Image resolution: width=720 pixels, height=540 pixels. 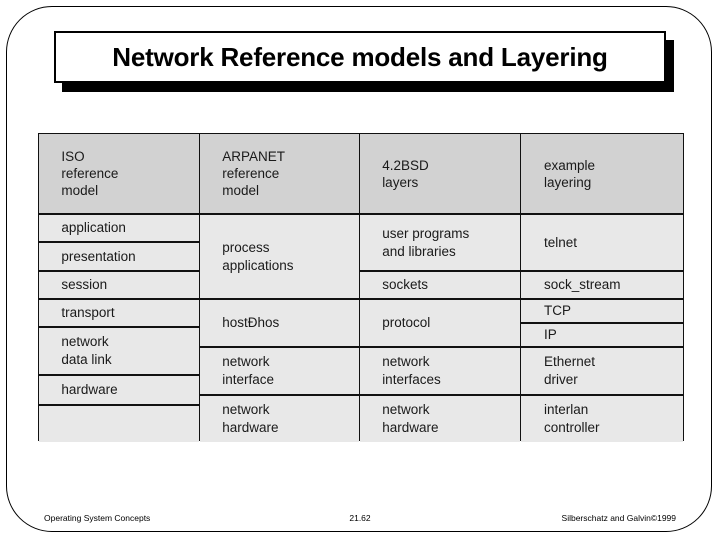 I want to click on column-header-iso-reference-model: ISO reference model, so click(x=119, y=174).